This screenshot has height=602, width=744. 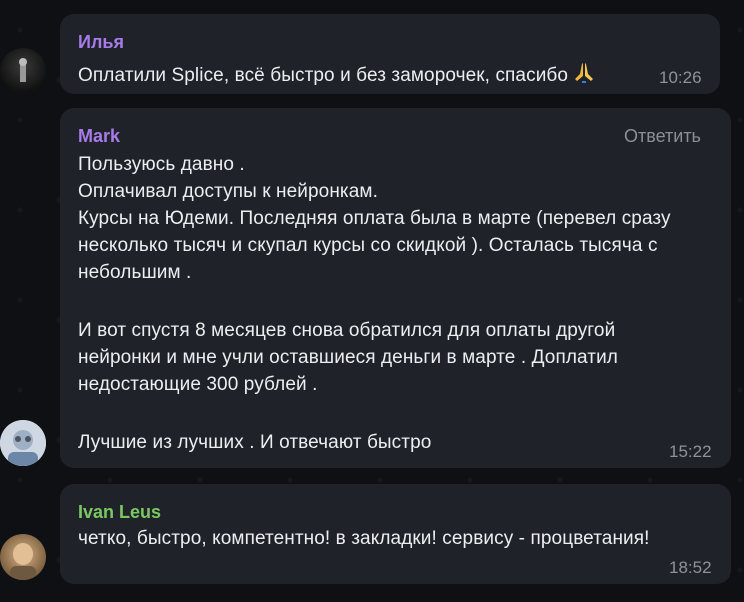 I want to click on folded-hands-icon, so click(x=584, y=75).